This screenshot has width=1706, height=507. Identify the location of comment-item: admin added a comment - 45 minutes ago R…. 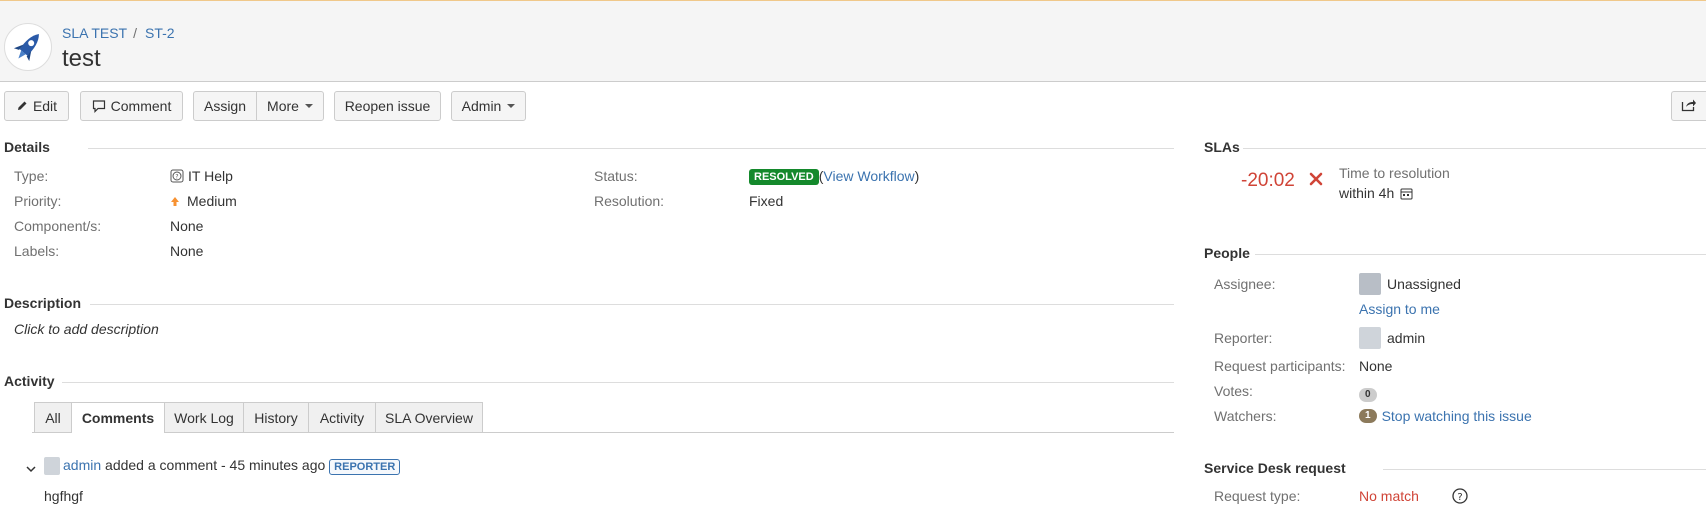
(588, 479).